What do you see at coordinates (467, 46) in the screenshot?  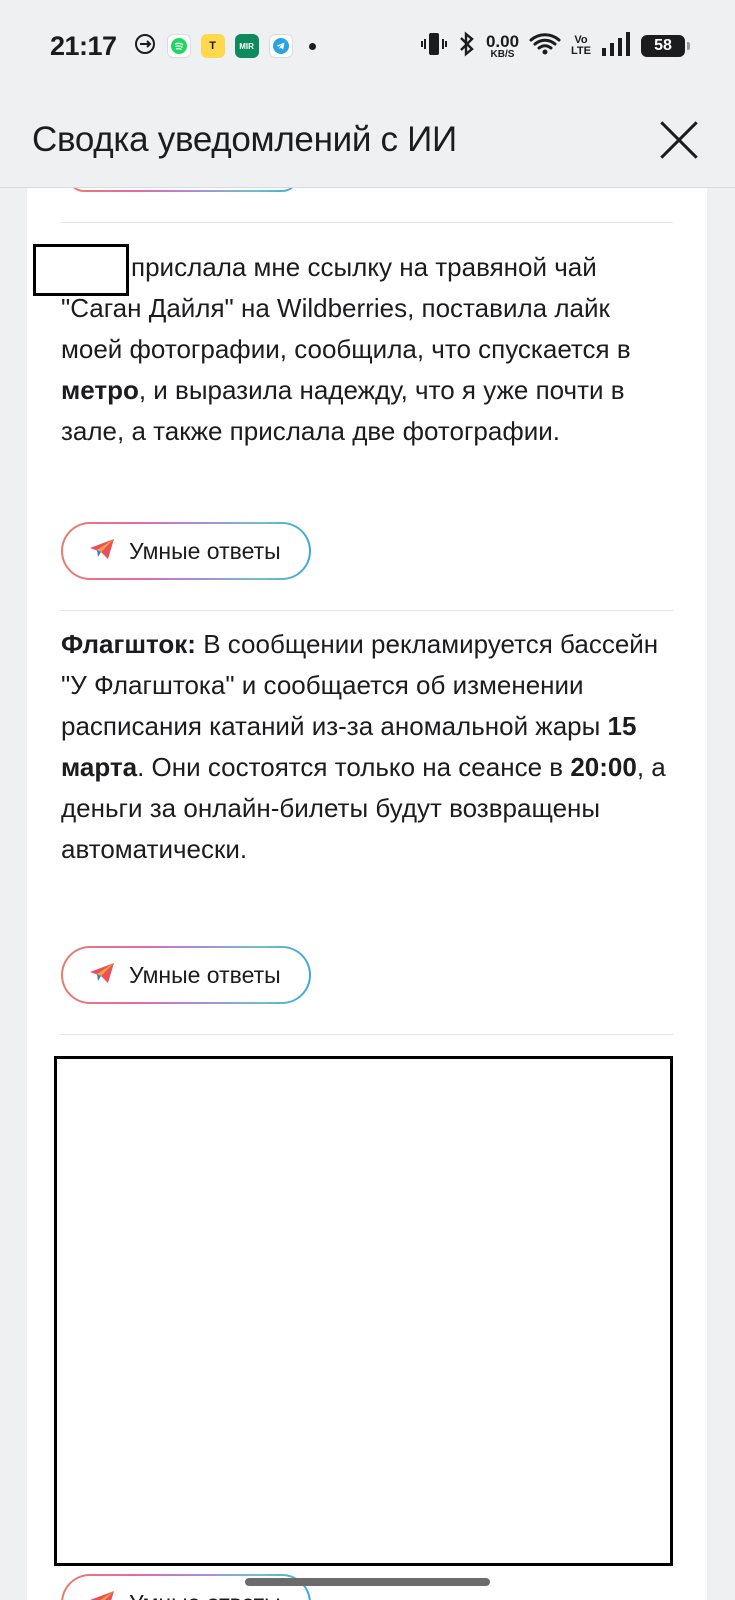 I see `bluetooth-icon` at bounding box center [467, 46].